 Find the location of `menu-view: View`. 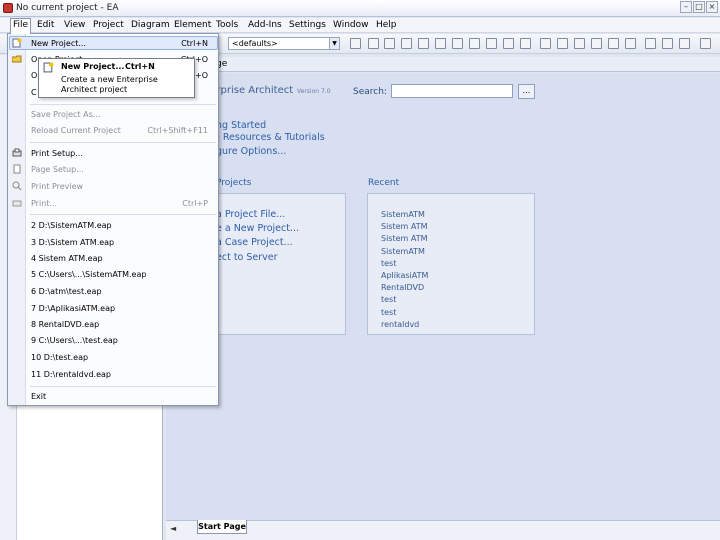

menu-view: View is located at coordinates (74, 25).